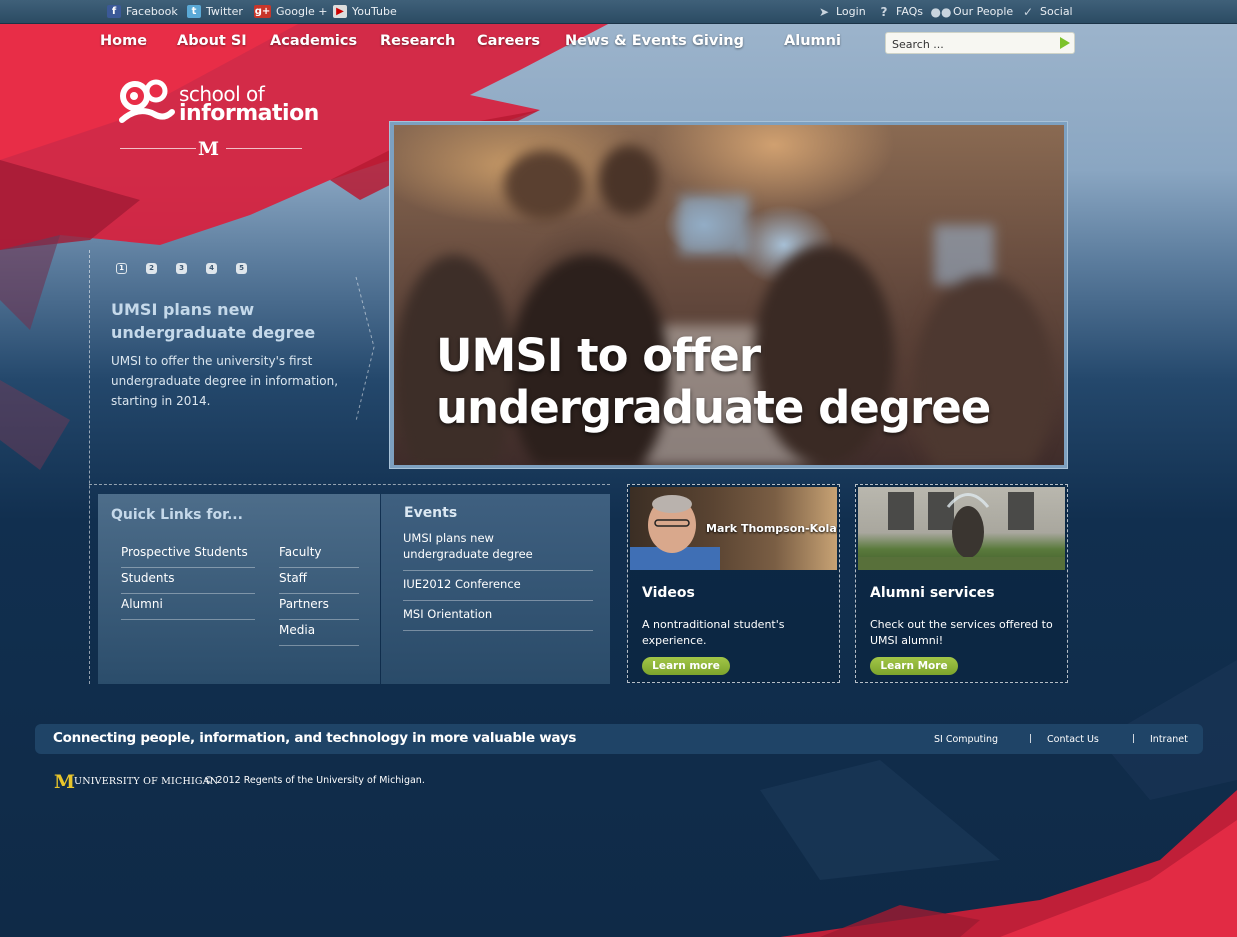 The height and width of the screenshot is (937, 1237). I want to click on slider-page-2: 2, so click(151, 268).